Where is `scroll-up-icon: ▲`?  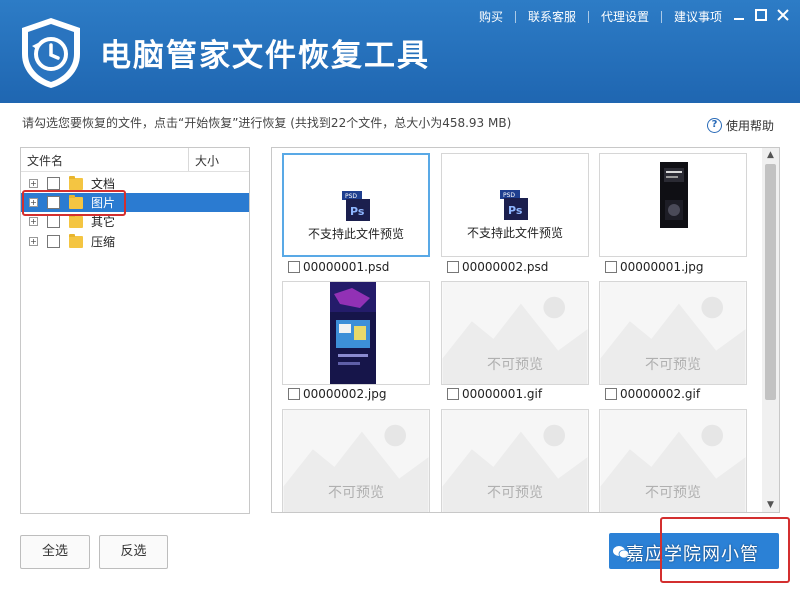
scroll-up-icon: ▲ is located at coordinates (770, 155).